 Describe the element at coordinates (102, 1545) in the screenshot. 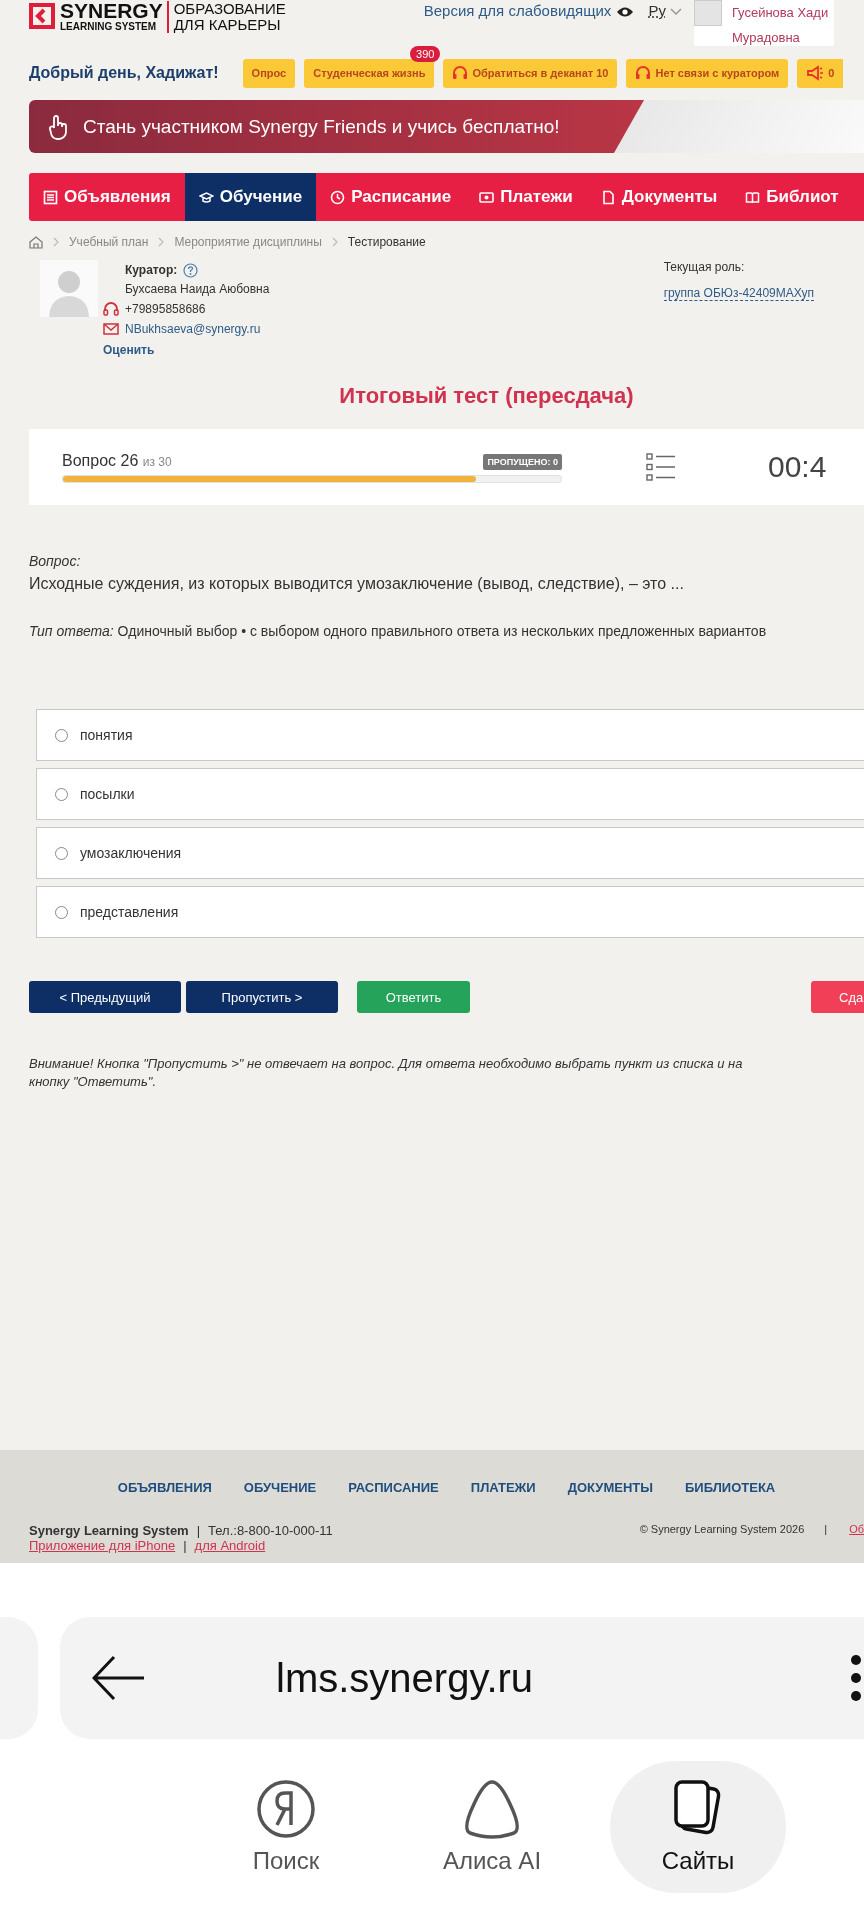

I see `app-link: Приложение для iPhone` at that location.